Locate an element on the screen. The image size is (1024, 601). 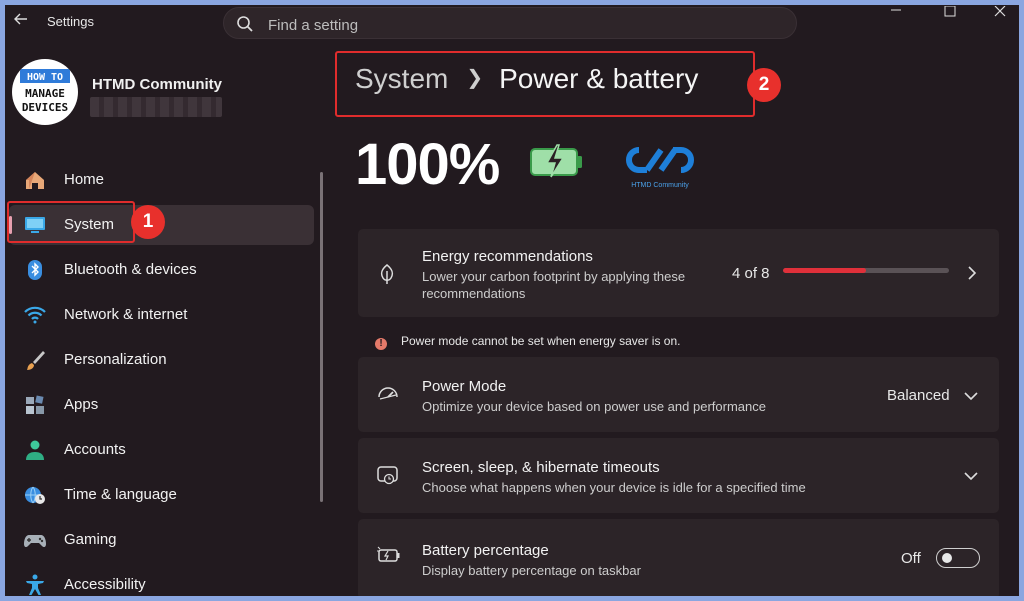
breadcrumb: System ❯ Power & battery is located at coordinates (526, 79).